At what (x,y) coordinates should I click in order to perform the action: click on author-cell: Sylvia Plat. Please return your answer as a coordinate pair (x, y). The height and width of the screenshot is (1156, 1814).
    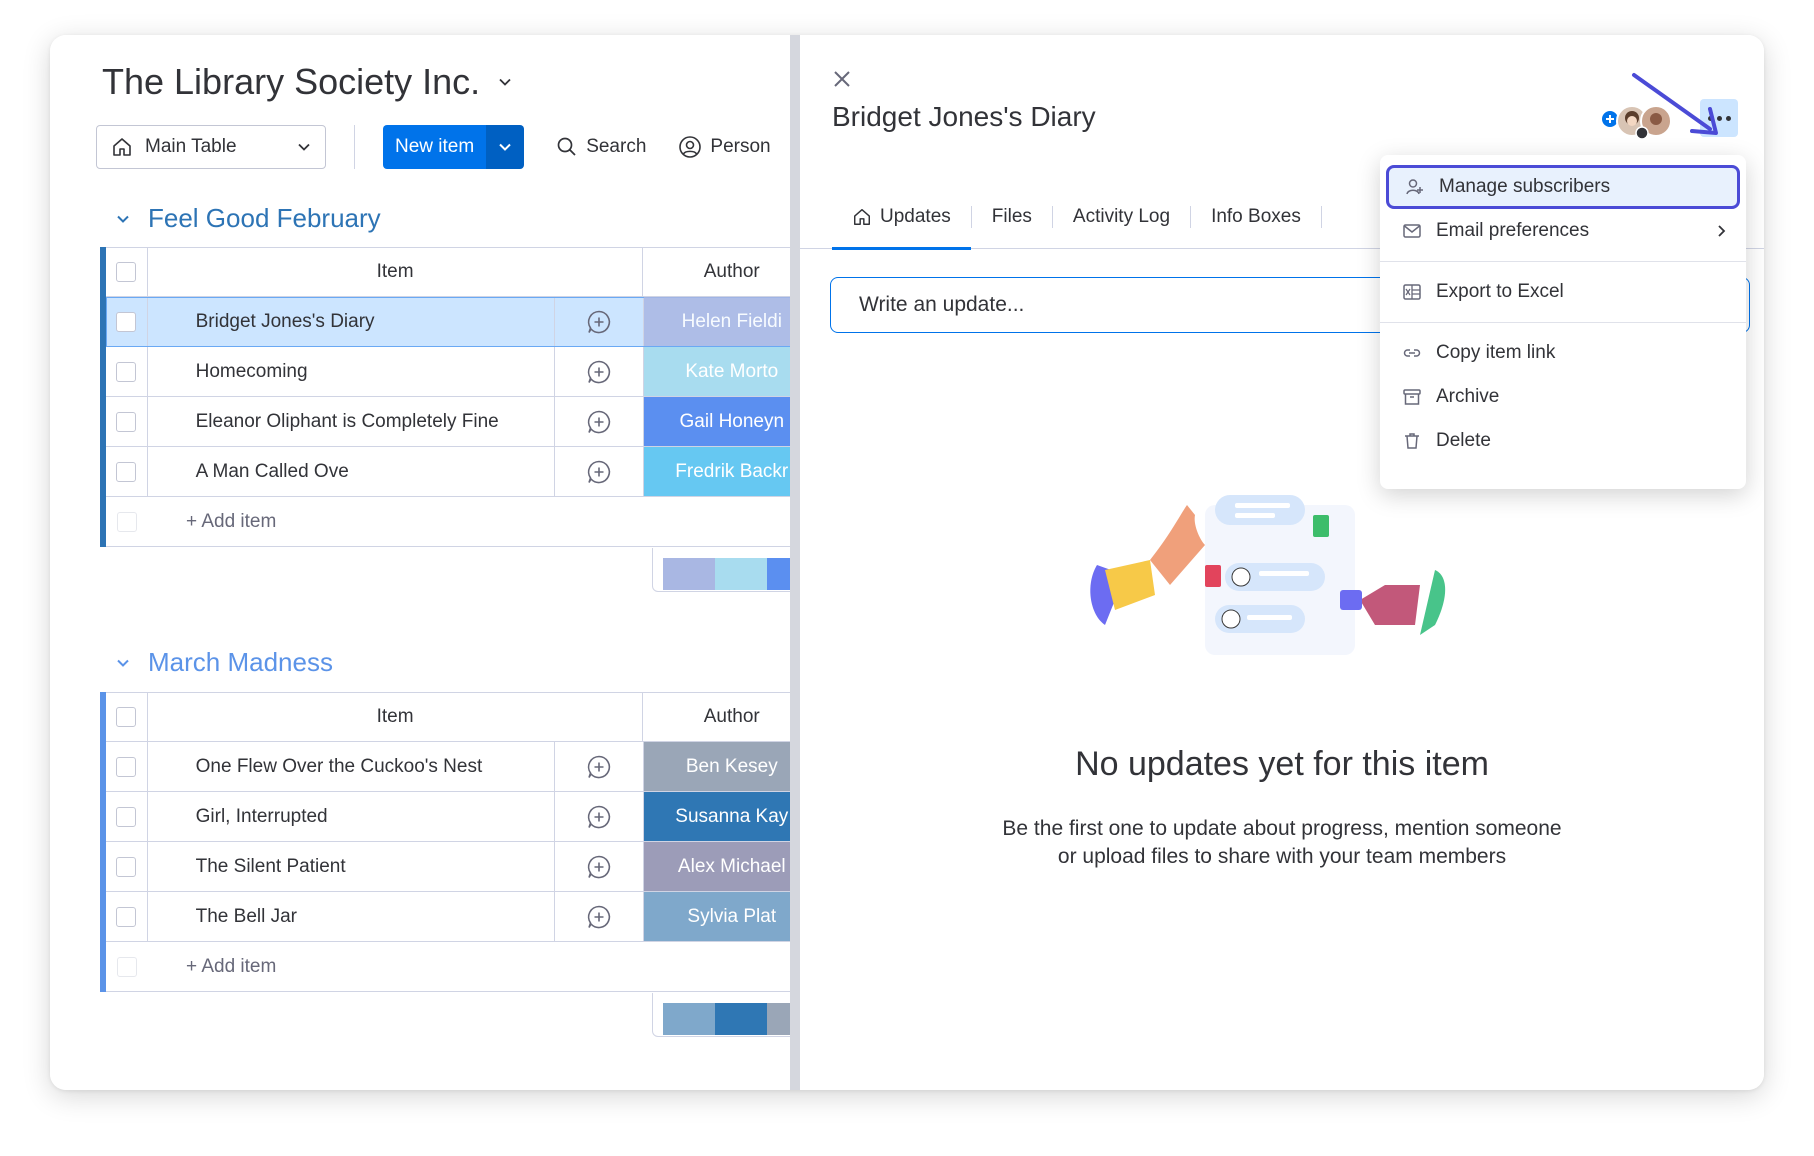
    Looking at the image, I should click on (720, 916).